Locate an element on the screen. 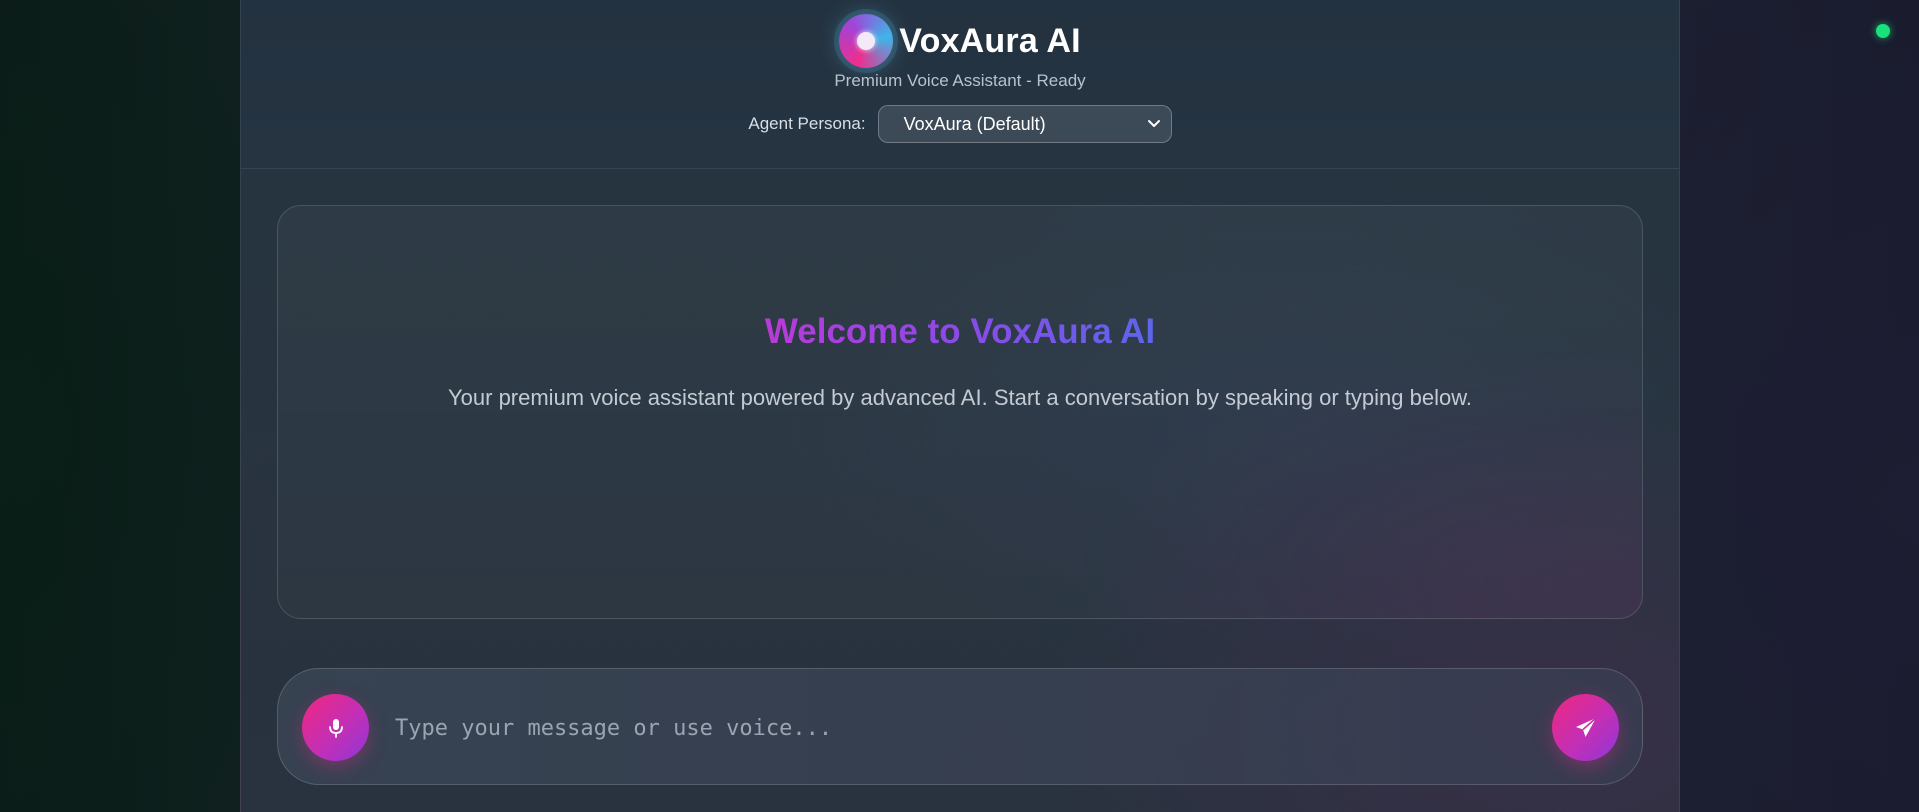 This screenshot has height=812, width=1919. app-title: VoxAura AI is located at coordinates (990, 40).